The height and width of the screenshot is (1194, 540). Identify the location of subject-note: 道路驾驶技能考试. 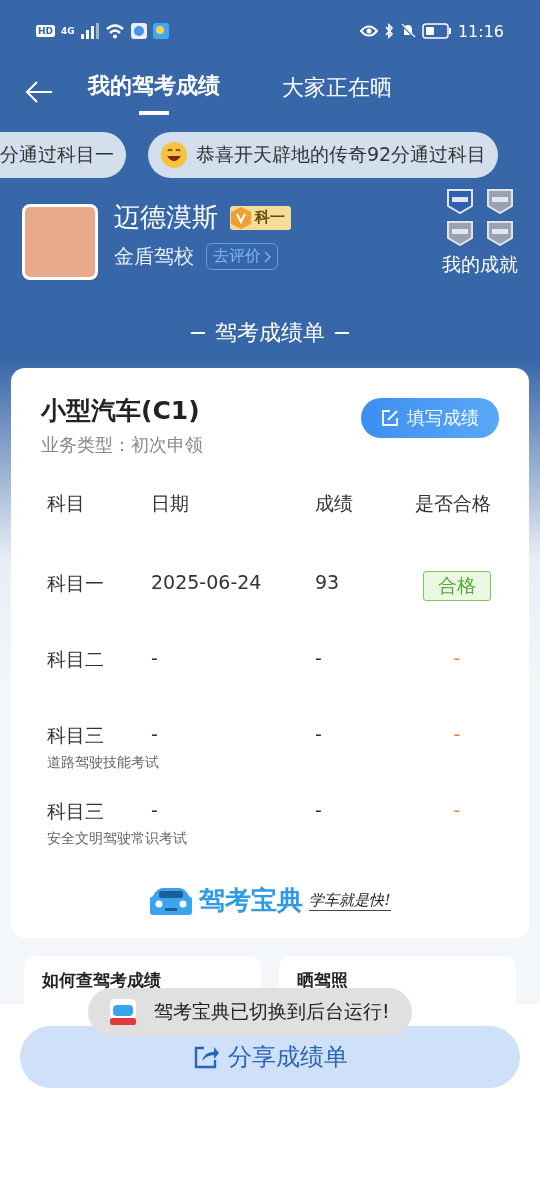
(103, 762).